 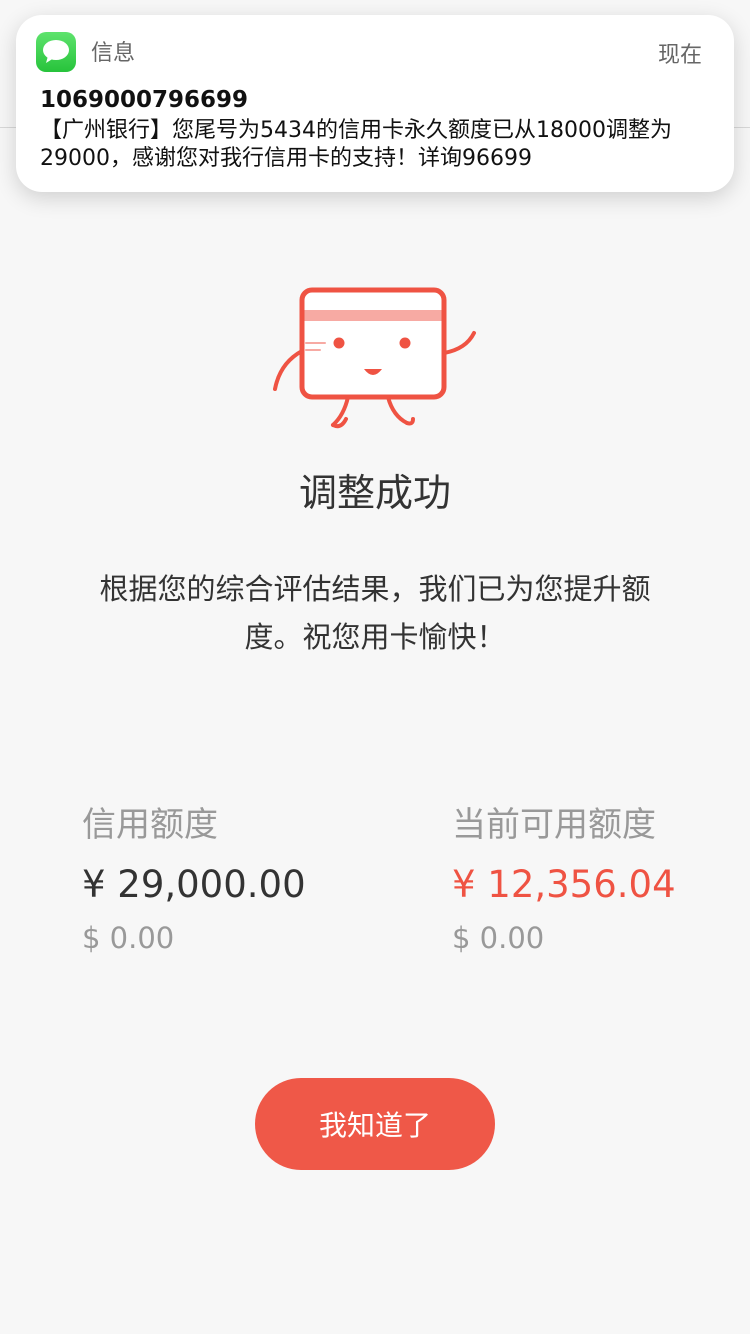 I want to click on got-it-button: 我知道了, so click(x=375, y=1124).